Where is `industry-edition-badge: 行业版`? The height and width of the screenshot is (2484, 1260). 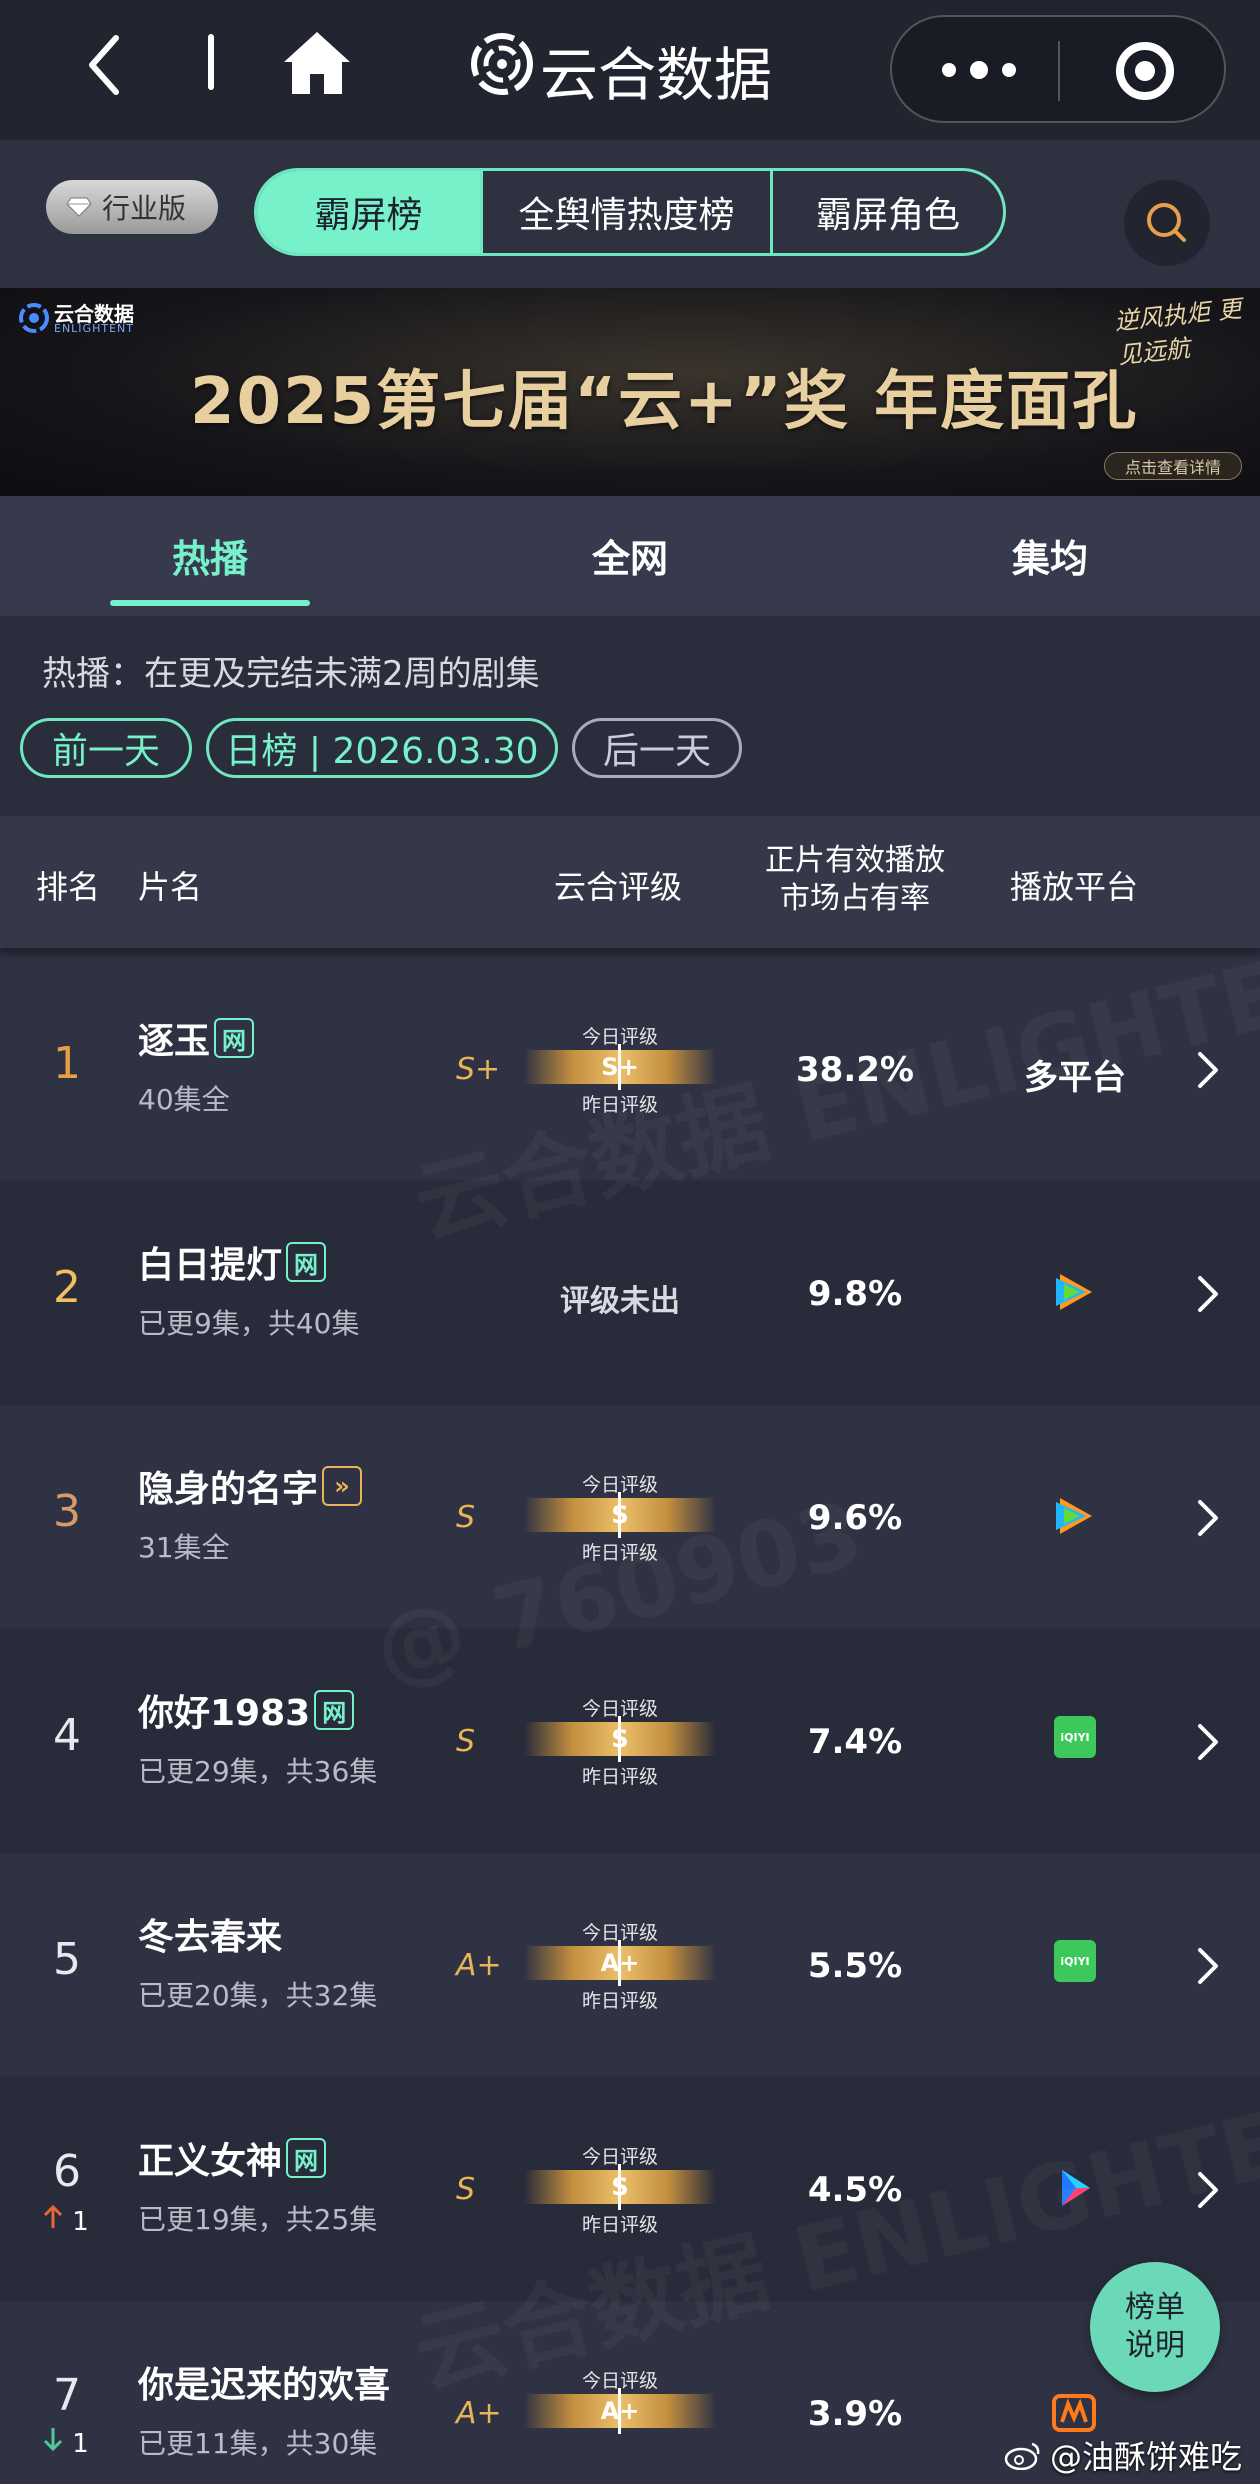
industry-edition-badge: 行业版 is located at coordinates (132, 207).